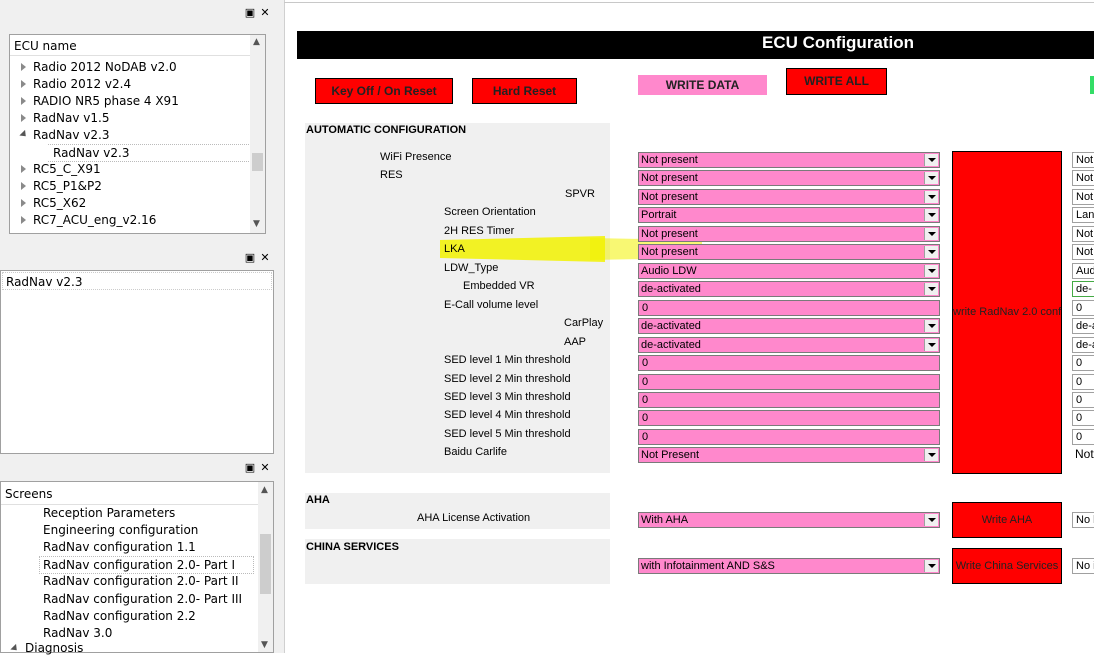 The width and height of the screenshot is (1094, 656). I want to click on tree-item: RC5_X62, so click(53, 203).